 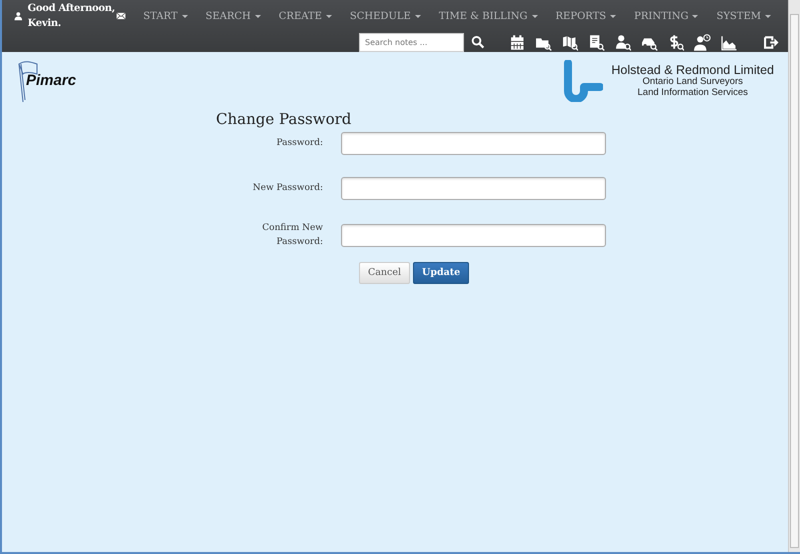 What do you see at coordinates (233, 16) in the screenshot?
I see `menu-item: SEARCH` at bounding box center [233, 16].